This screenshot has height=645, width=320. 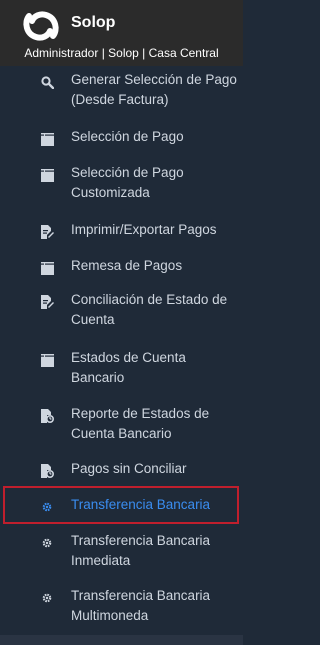 I want to click on highlight-box, so click(x=121, y=505).